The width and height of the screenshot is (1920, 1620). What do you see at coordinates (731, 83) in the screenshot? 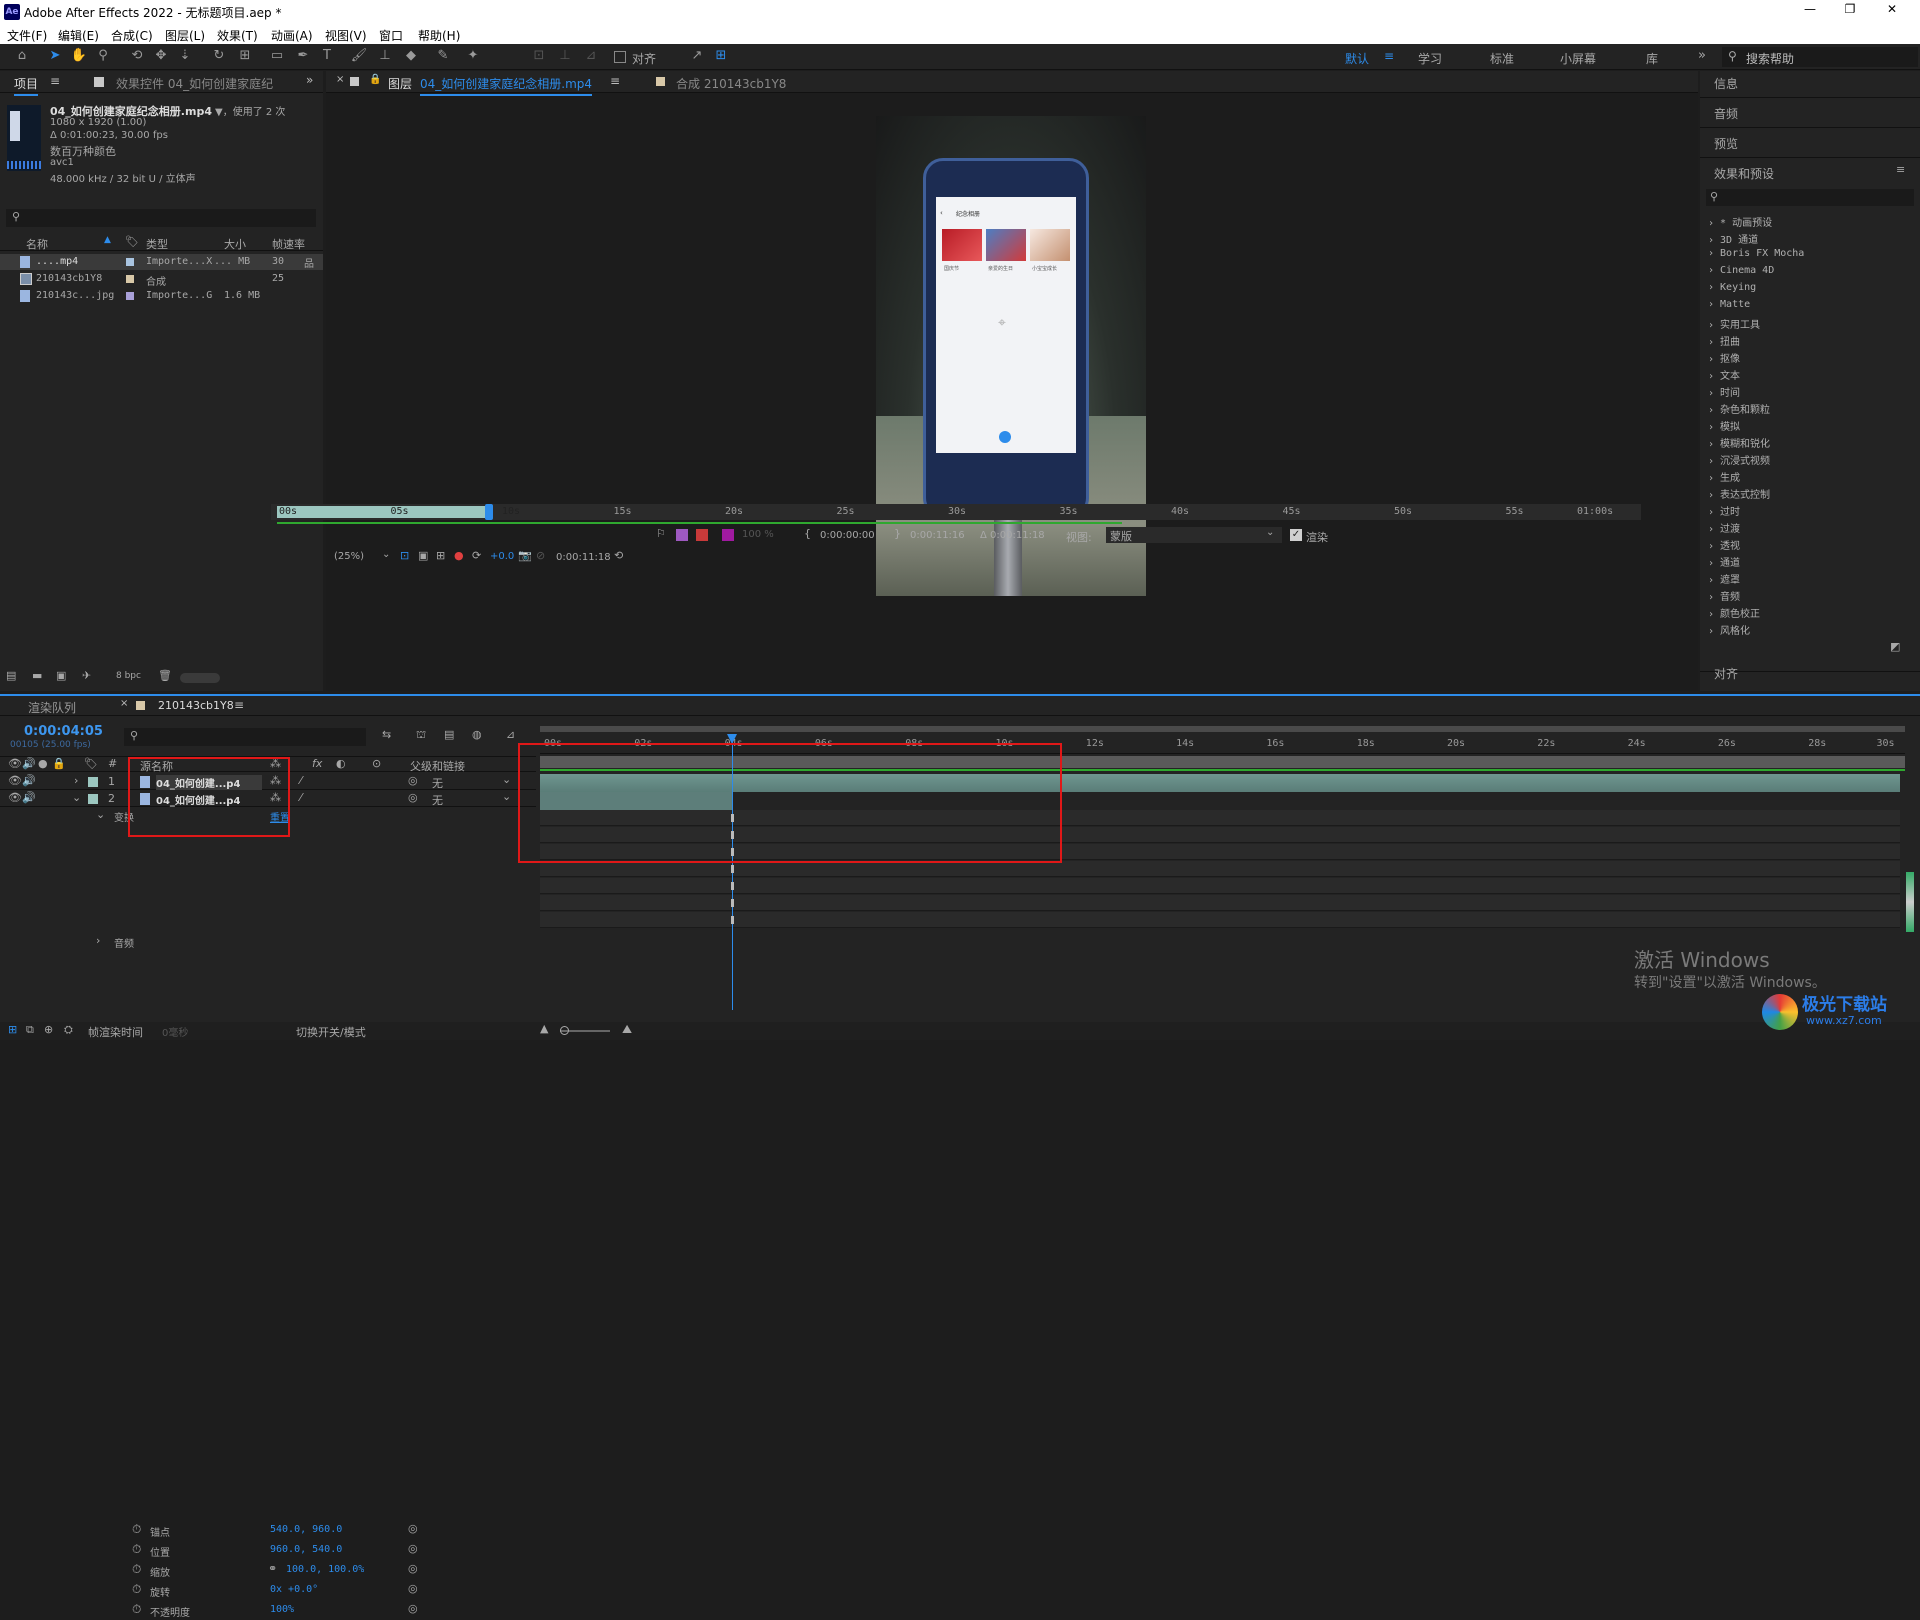
I see `tab-composition: 合成 210143cb1Y8` at bounding box center [731, 83].